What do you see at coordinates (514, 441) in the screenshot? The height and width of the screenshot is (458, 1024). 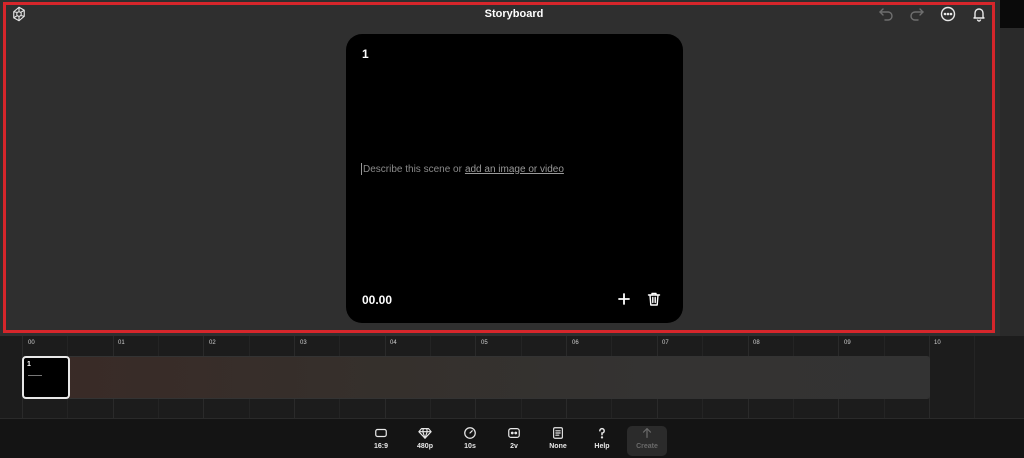 I see `variations-button: 2v` at bounding box center [514, 441].